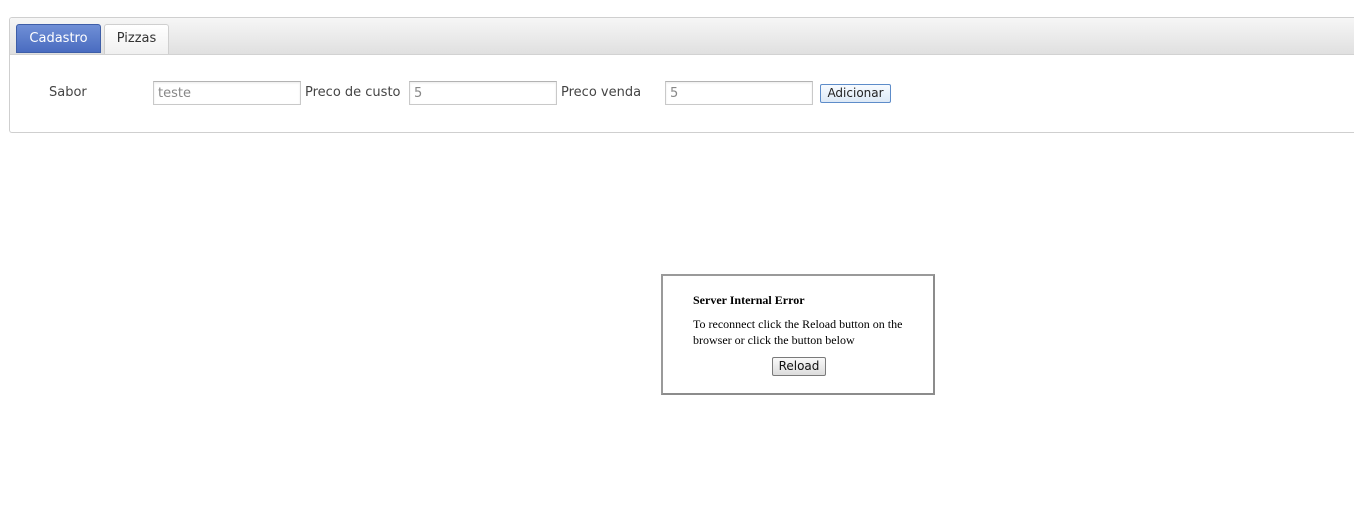 The width and height of the screenshot is (1354, 511). I want to click on sabor-input, so click(227, 93).